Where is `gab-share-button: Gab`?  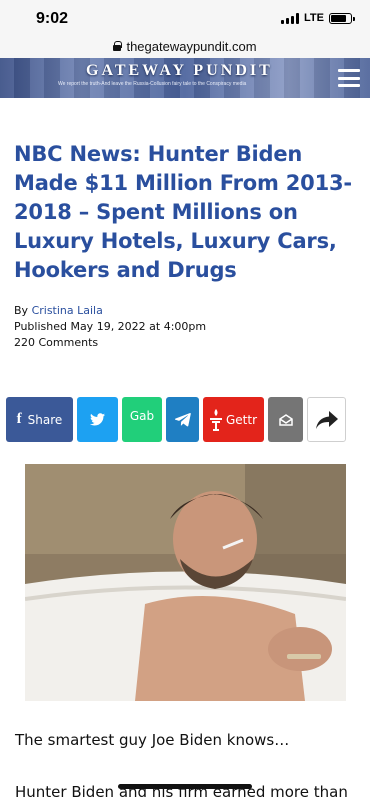
gab-share-button: Gab is located at coordinates (142, 419).